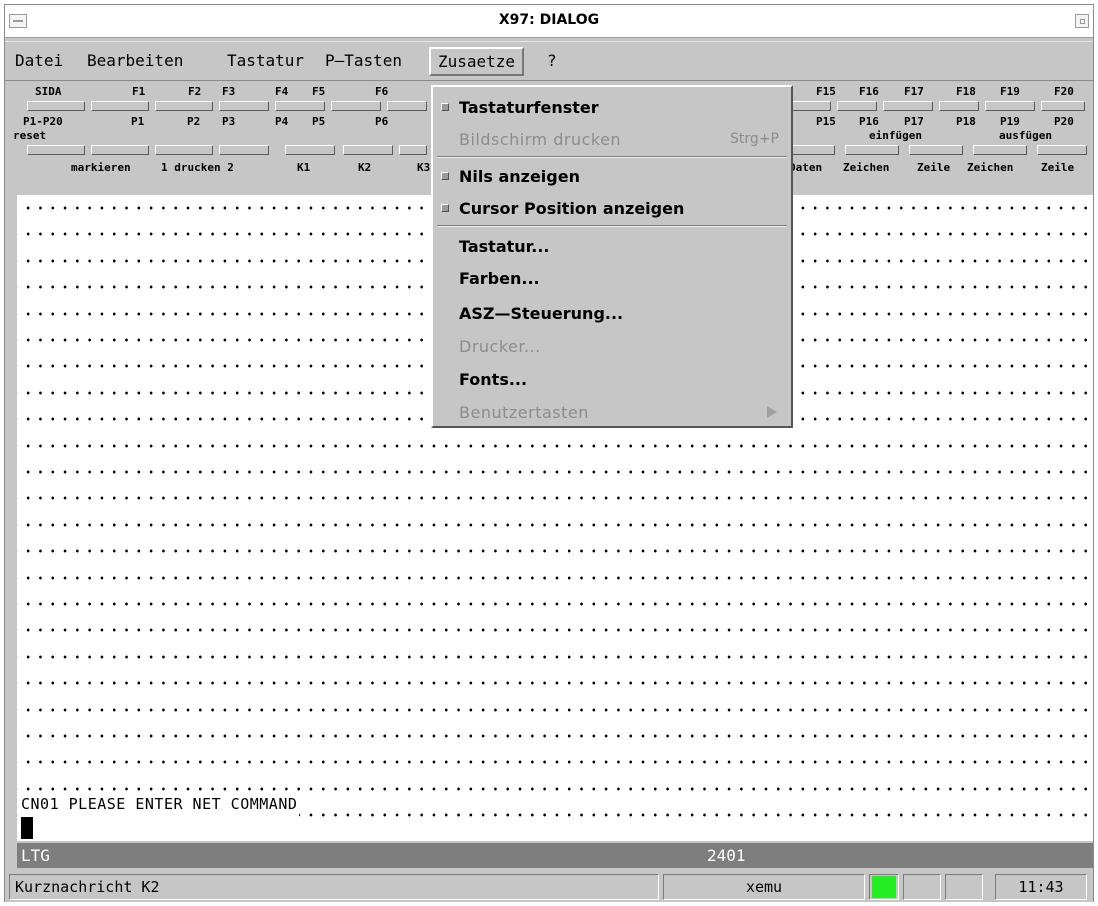 The width and height of the screenshot is (1098, 906). What do you see at coordinates (139, 91) in the screenshot?
I see `fkey-label-f1: F1` at bounding box center [139, 91].